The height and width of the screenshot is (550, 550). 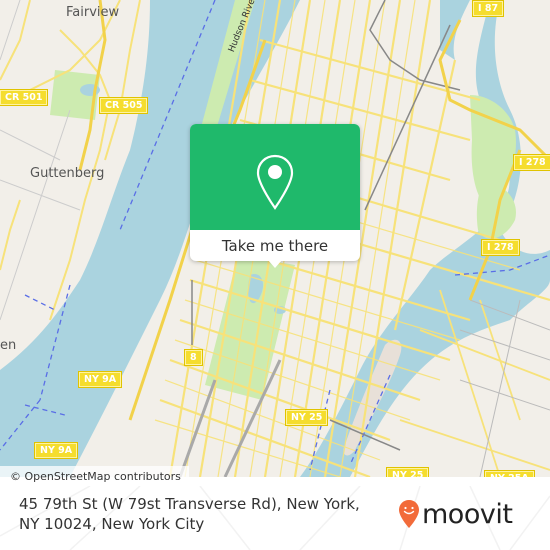 What do you see at coordinates (500, 247) in the screenshot?
I see `shield-i-278-lower: I 278` at bounding box center [500, 247].